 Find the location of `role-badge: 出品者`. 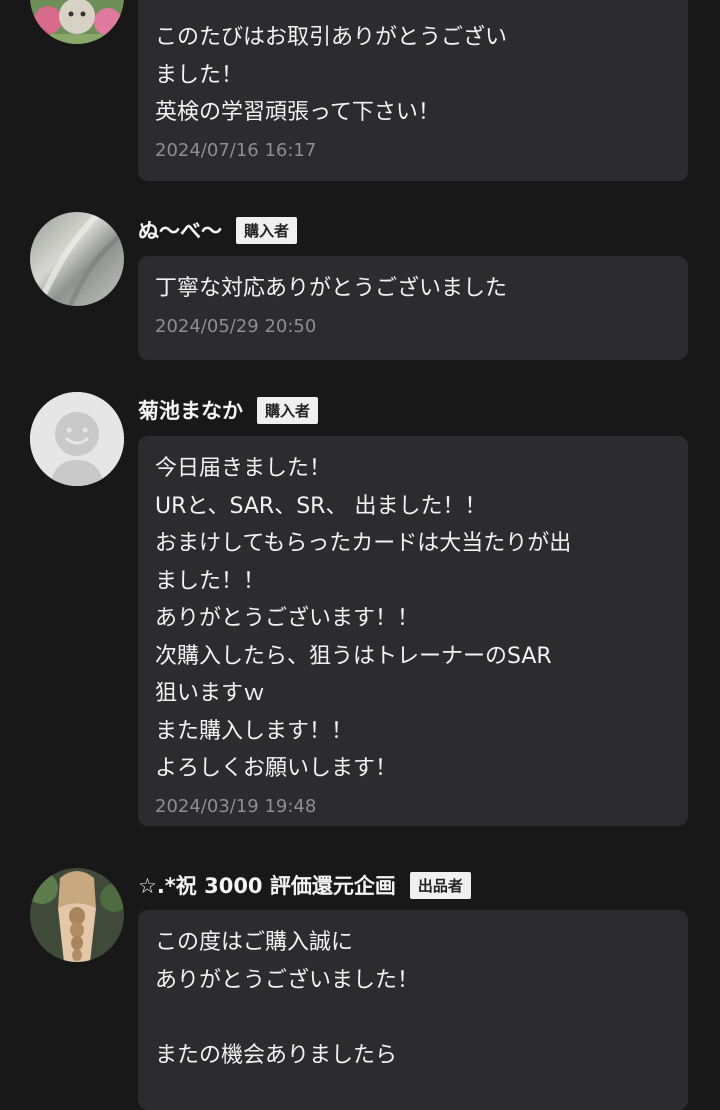

role-badge: 出品者 is located at coordinates (440, 885).